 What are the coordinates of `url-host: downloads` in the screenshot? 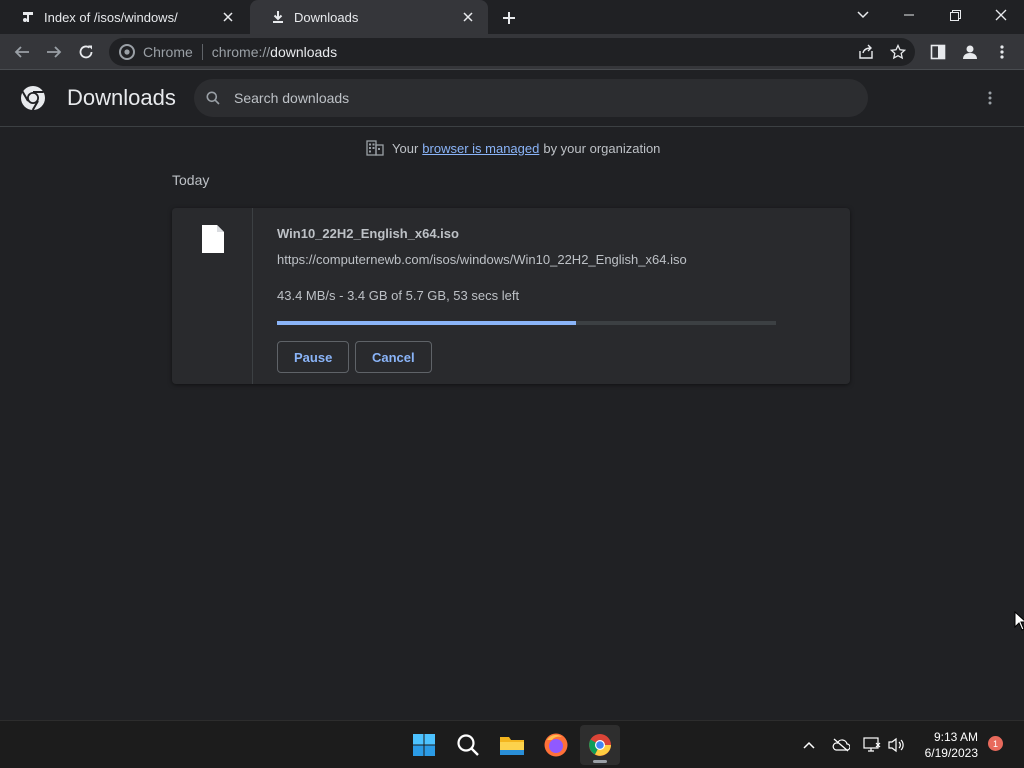 It's located at (304, 52).